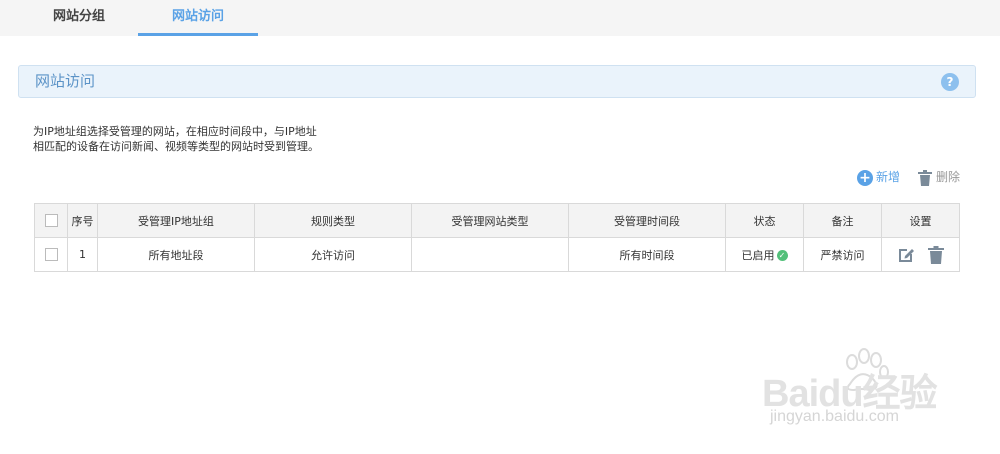 The width and height of the screenshot is (1000, 454). I want to click on edit-icon, so click(906, 255).